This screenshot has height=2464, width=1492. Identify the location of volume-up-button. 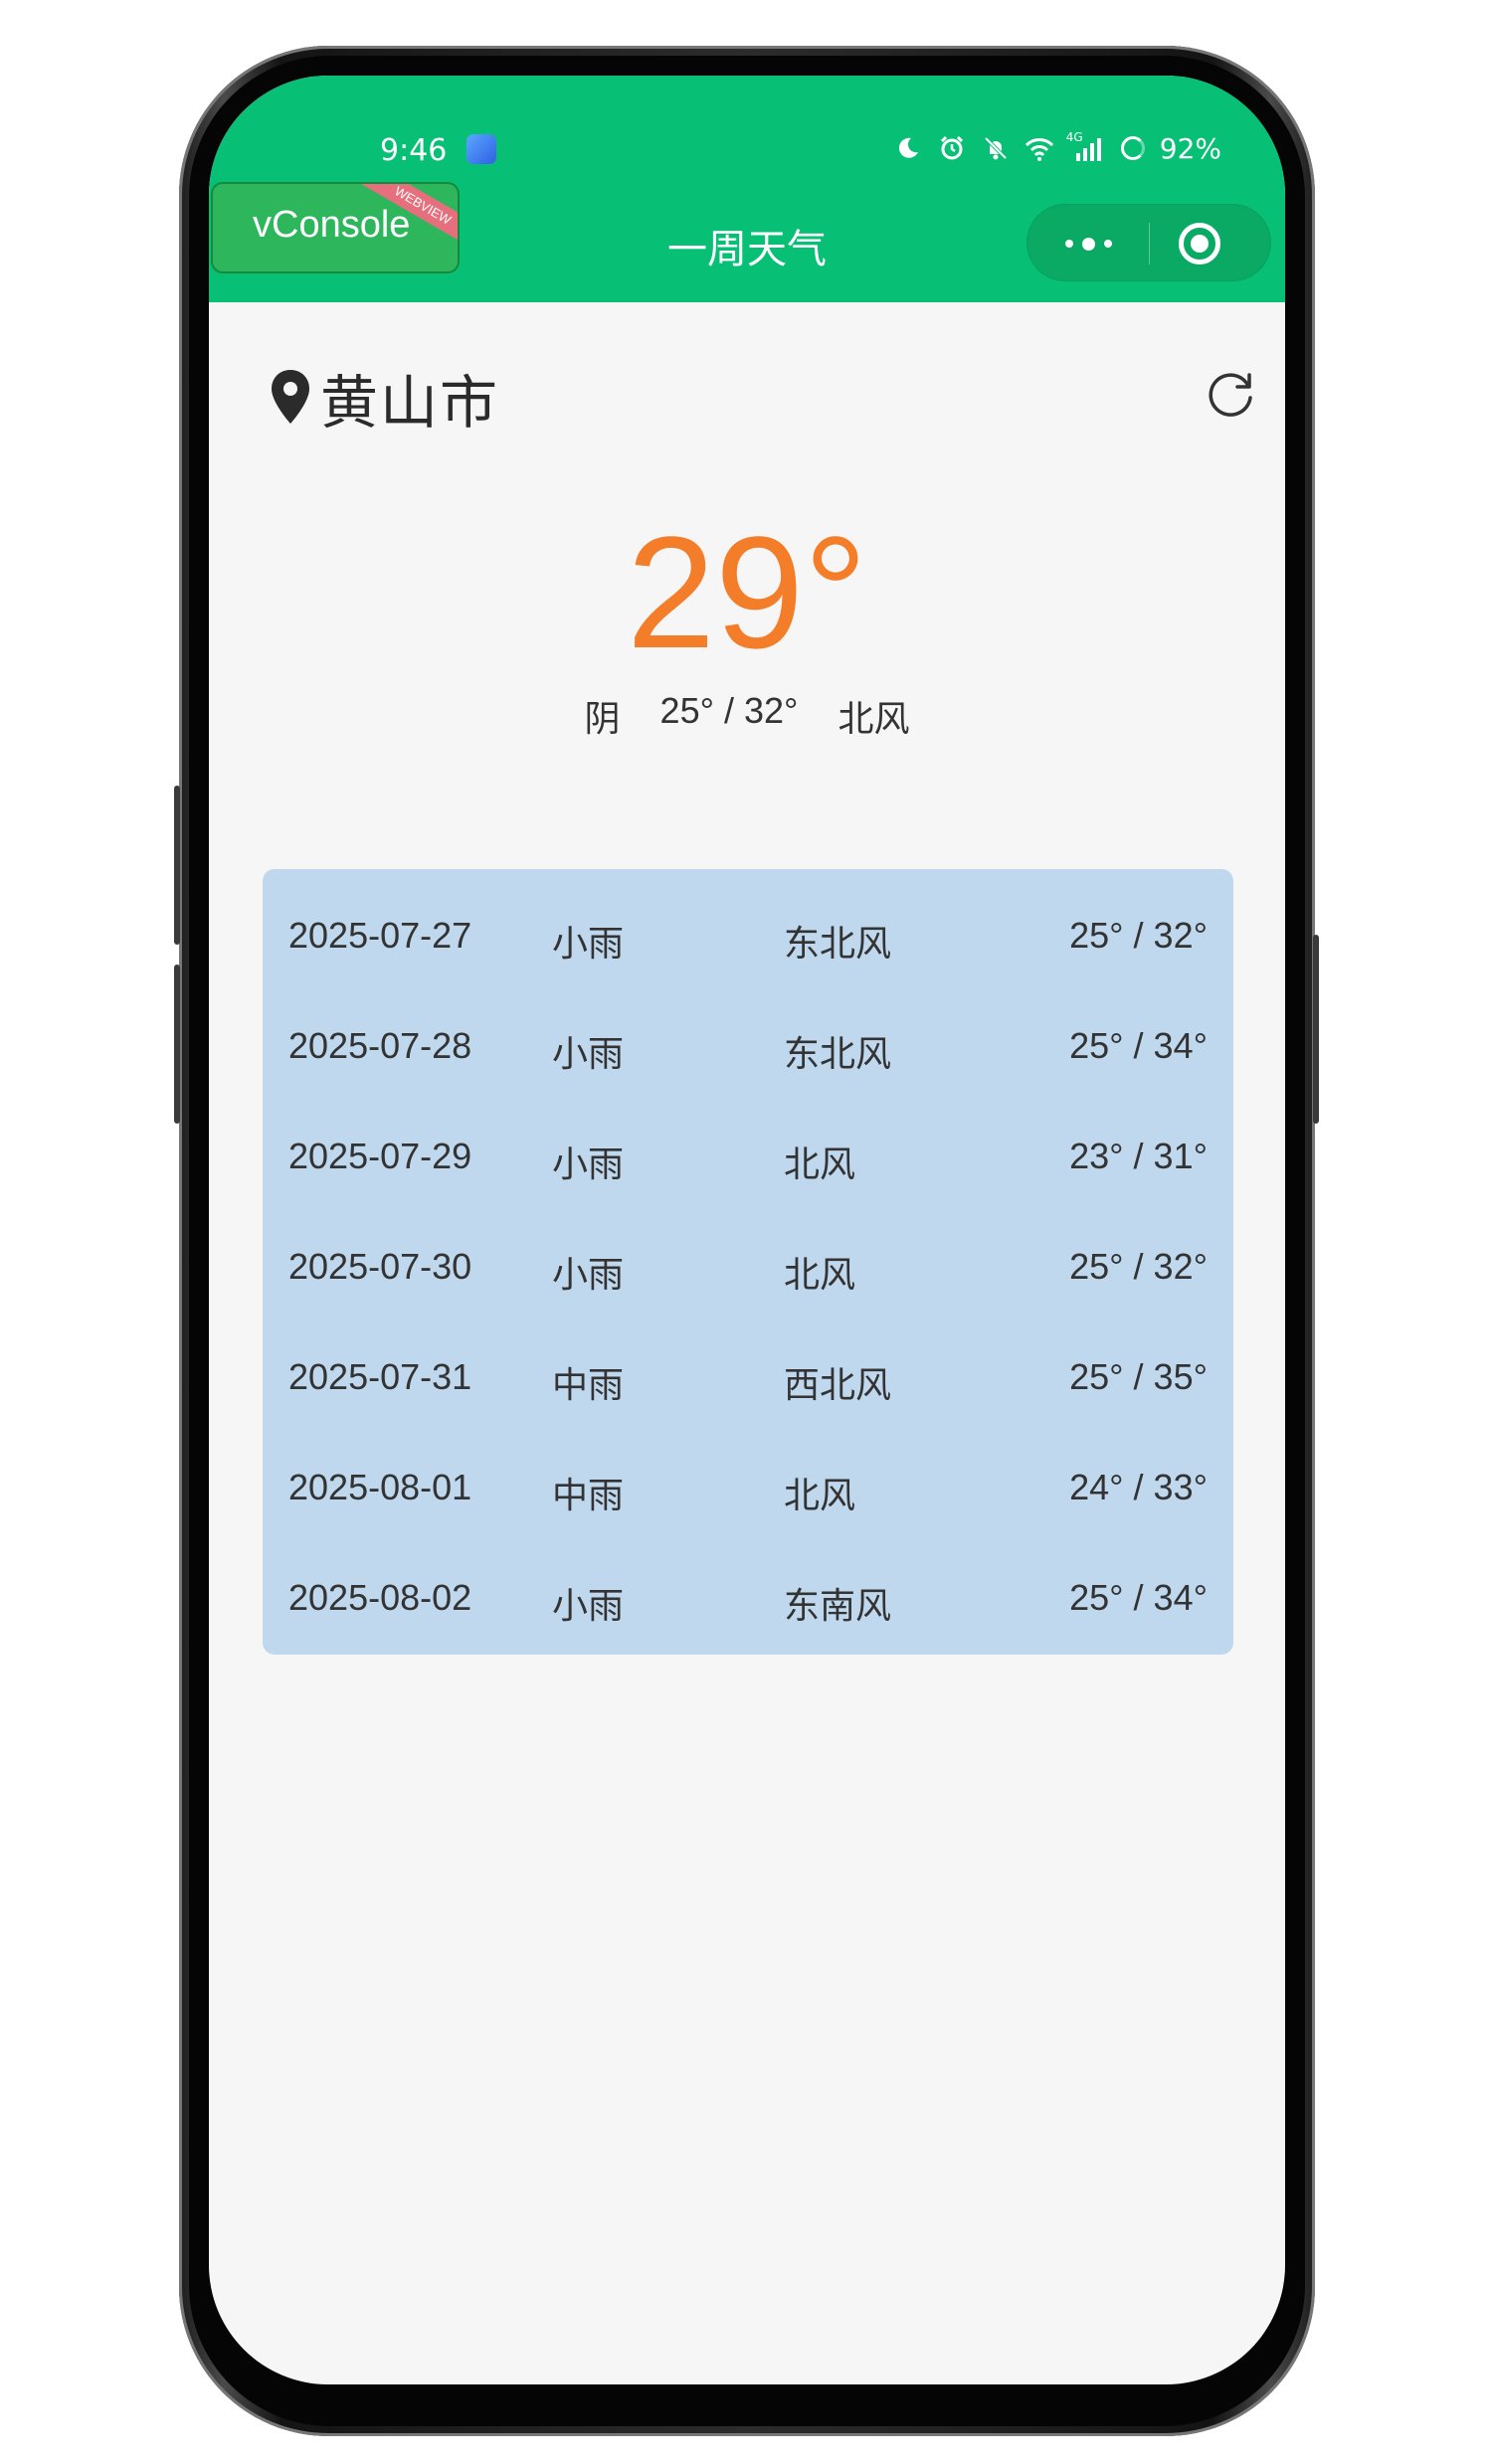
(177, 865).